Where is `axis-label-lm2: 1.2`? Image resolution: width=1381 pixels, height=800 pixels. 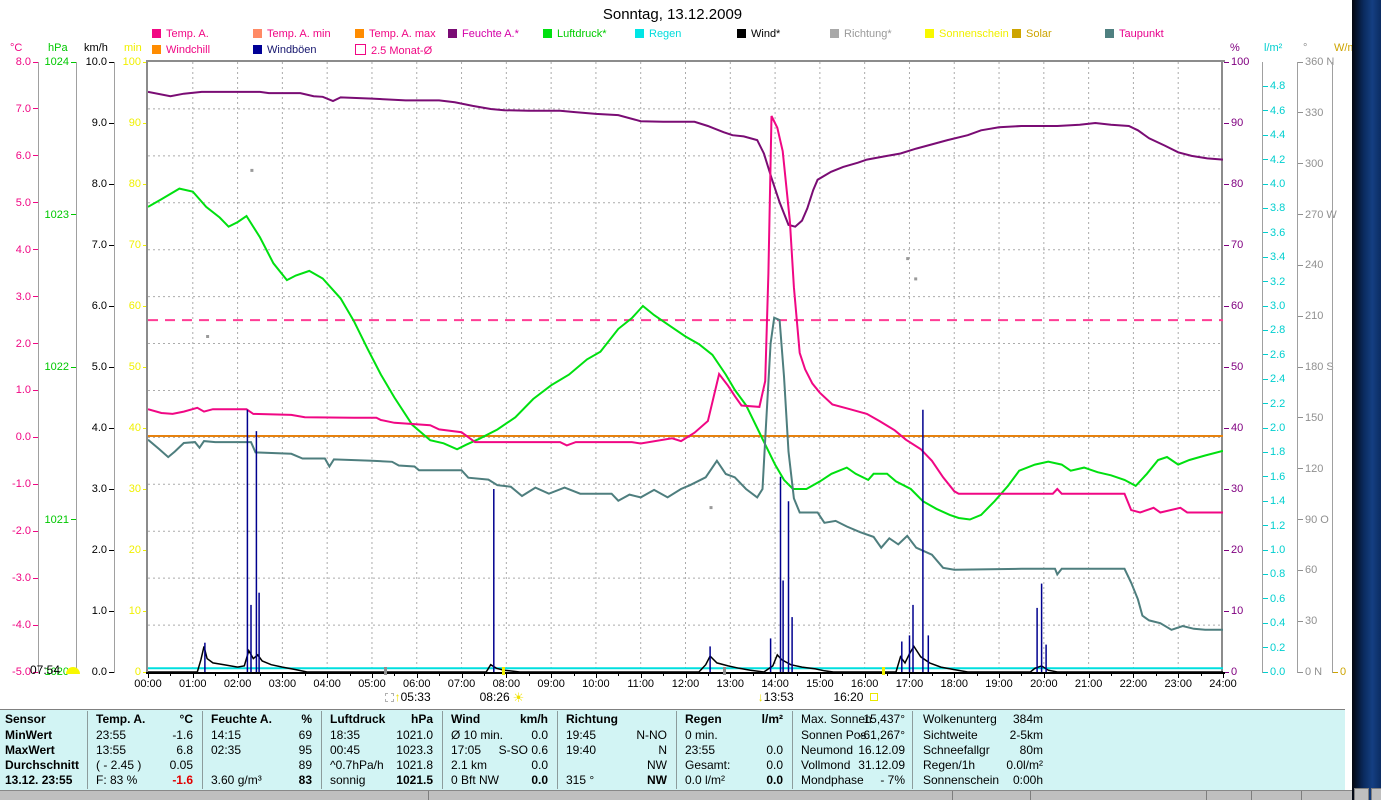
axis-label-lm2: 1.2 is located at coordinates (1278, 525).